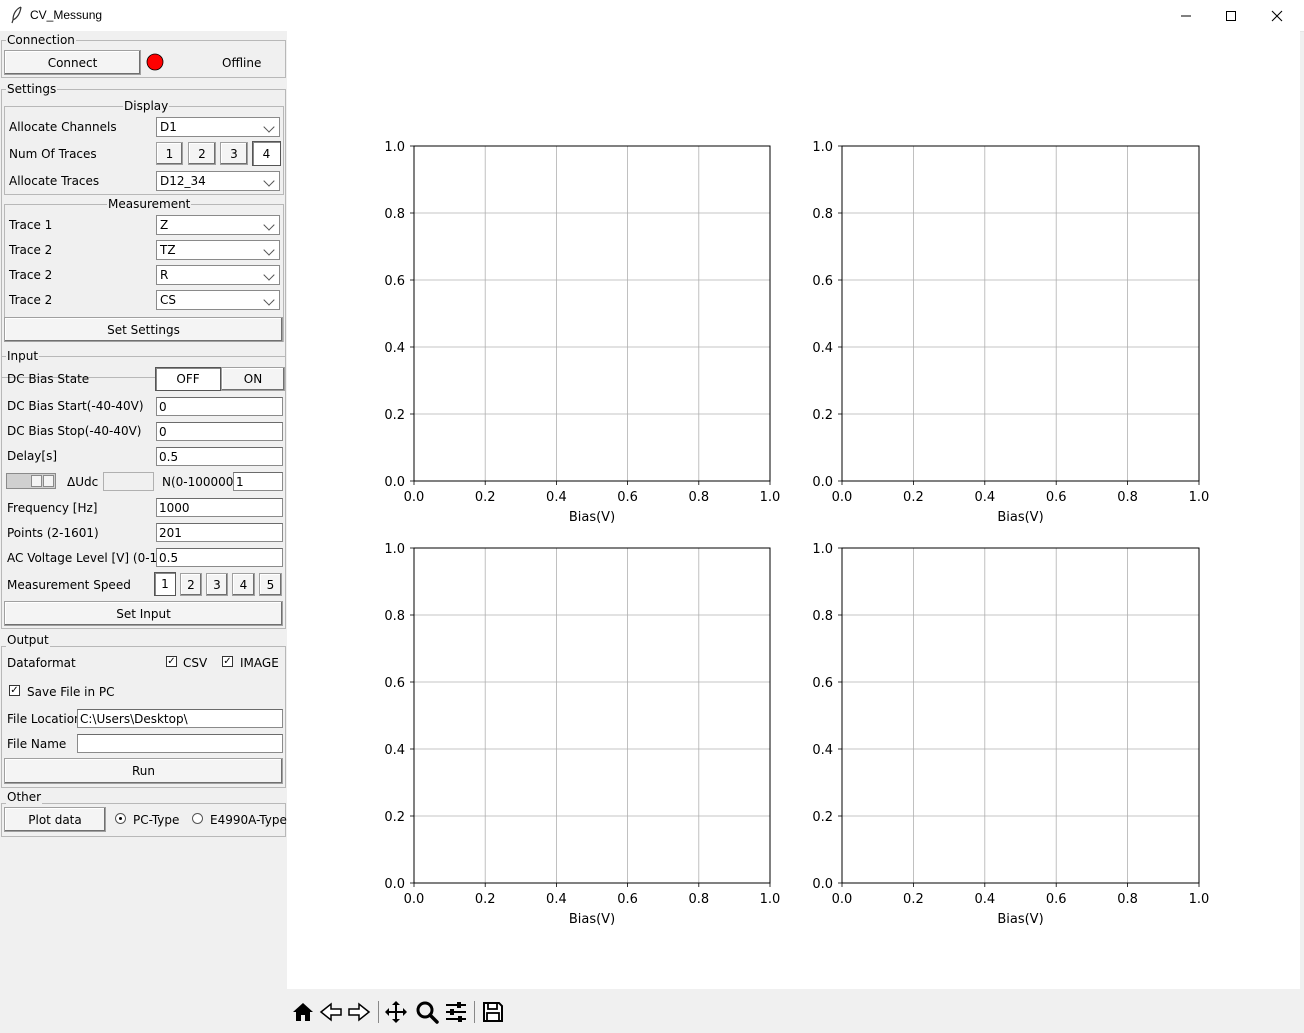 The height and width of the screenshot is (1033, 1304). What do you see at coordinates (202, 153) in the screenshot?
I see `num-traces-option-2: 2` at bounding box center [202, 153].